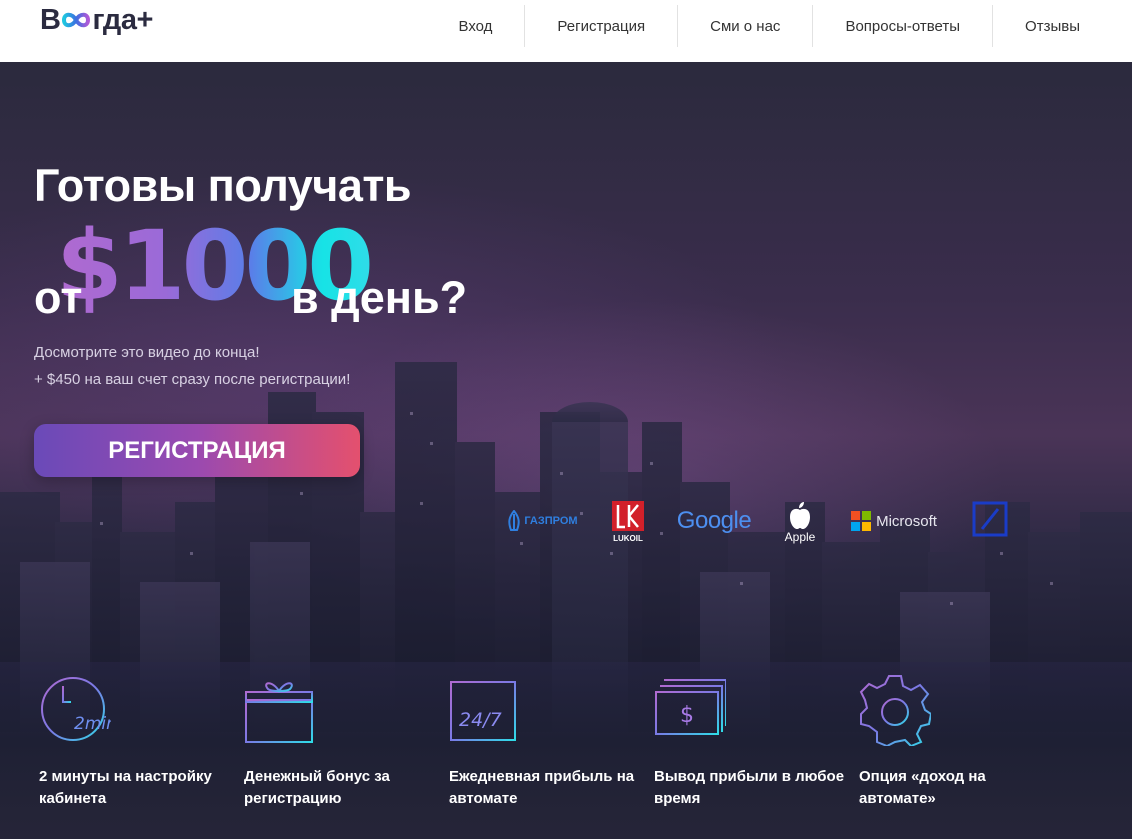  I want to click on hero-title-suffix: в день?, so click(379, 297).